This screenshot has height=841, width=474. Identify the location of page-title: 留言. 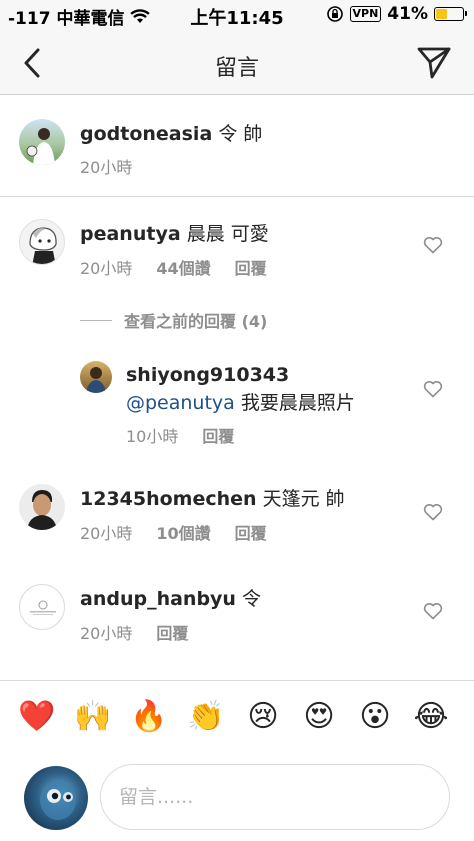
(236, 68).